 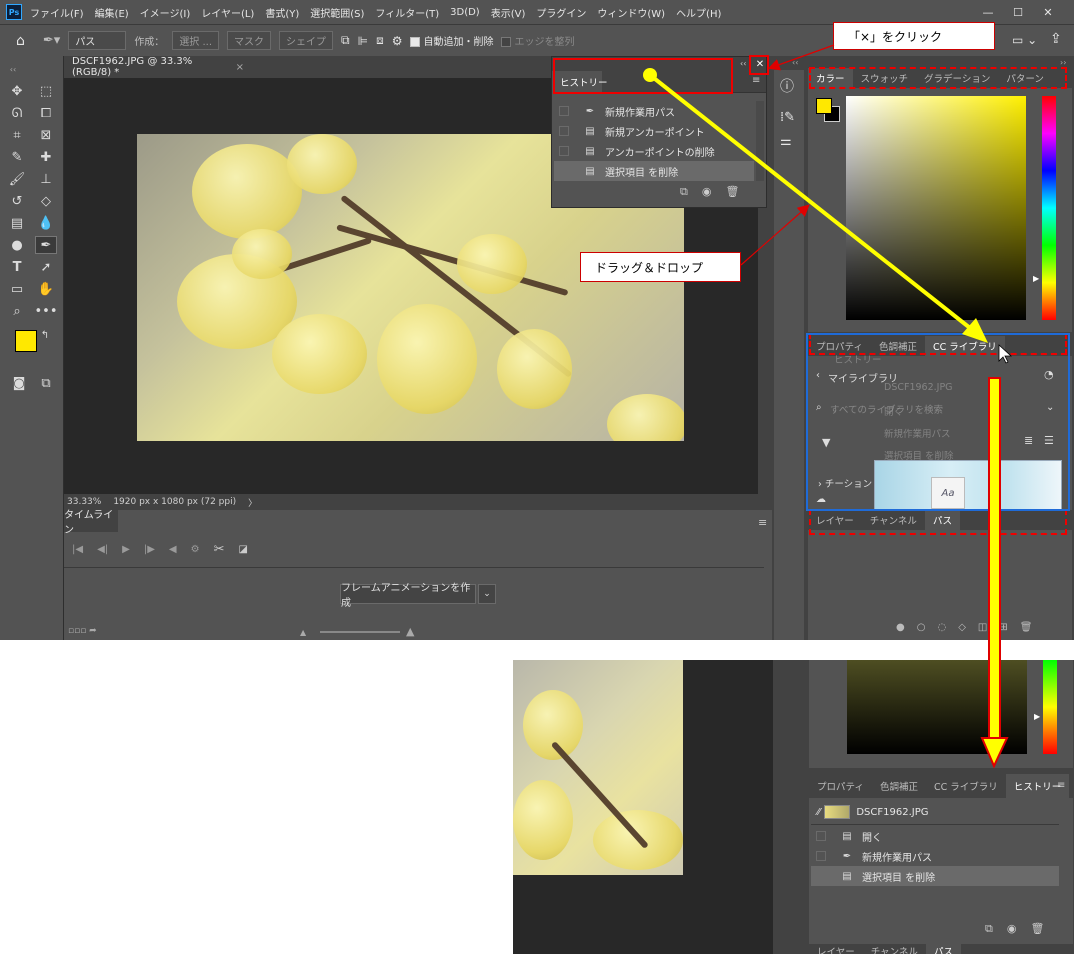 I want to click on drag-path-arrow, so click(x=810, y=201).